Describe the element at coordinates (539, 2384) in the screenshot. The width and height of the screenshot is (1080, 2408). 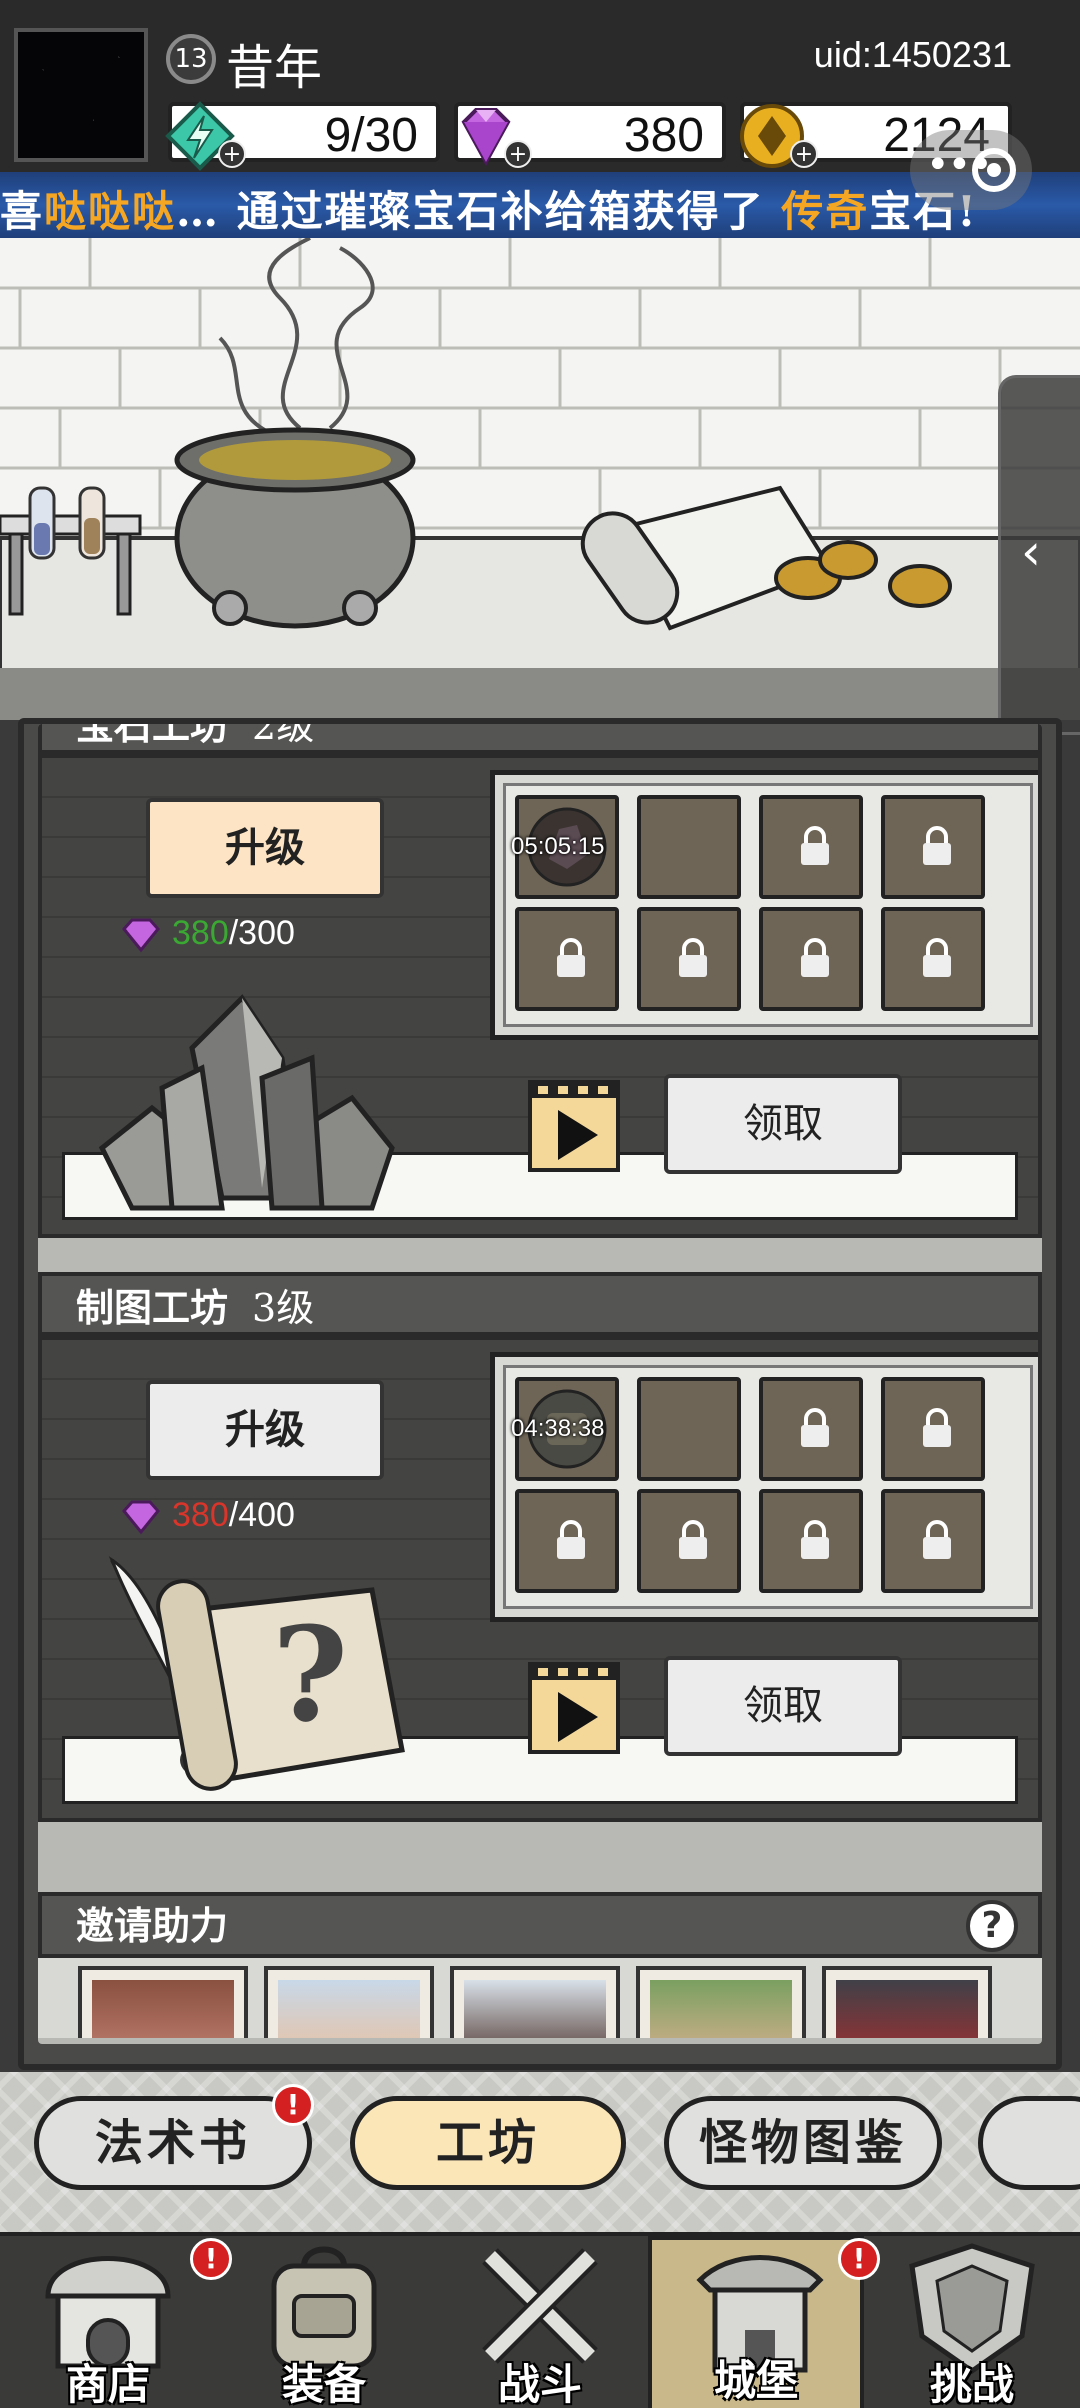
I see `nav-battle-label: 战斗` at that location.